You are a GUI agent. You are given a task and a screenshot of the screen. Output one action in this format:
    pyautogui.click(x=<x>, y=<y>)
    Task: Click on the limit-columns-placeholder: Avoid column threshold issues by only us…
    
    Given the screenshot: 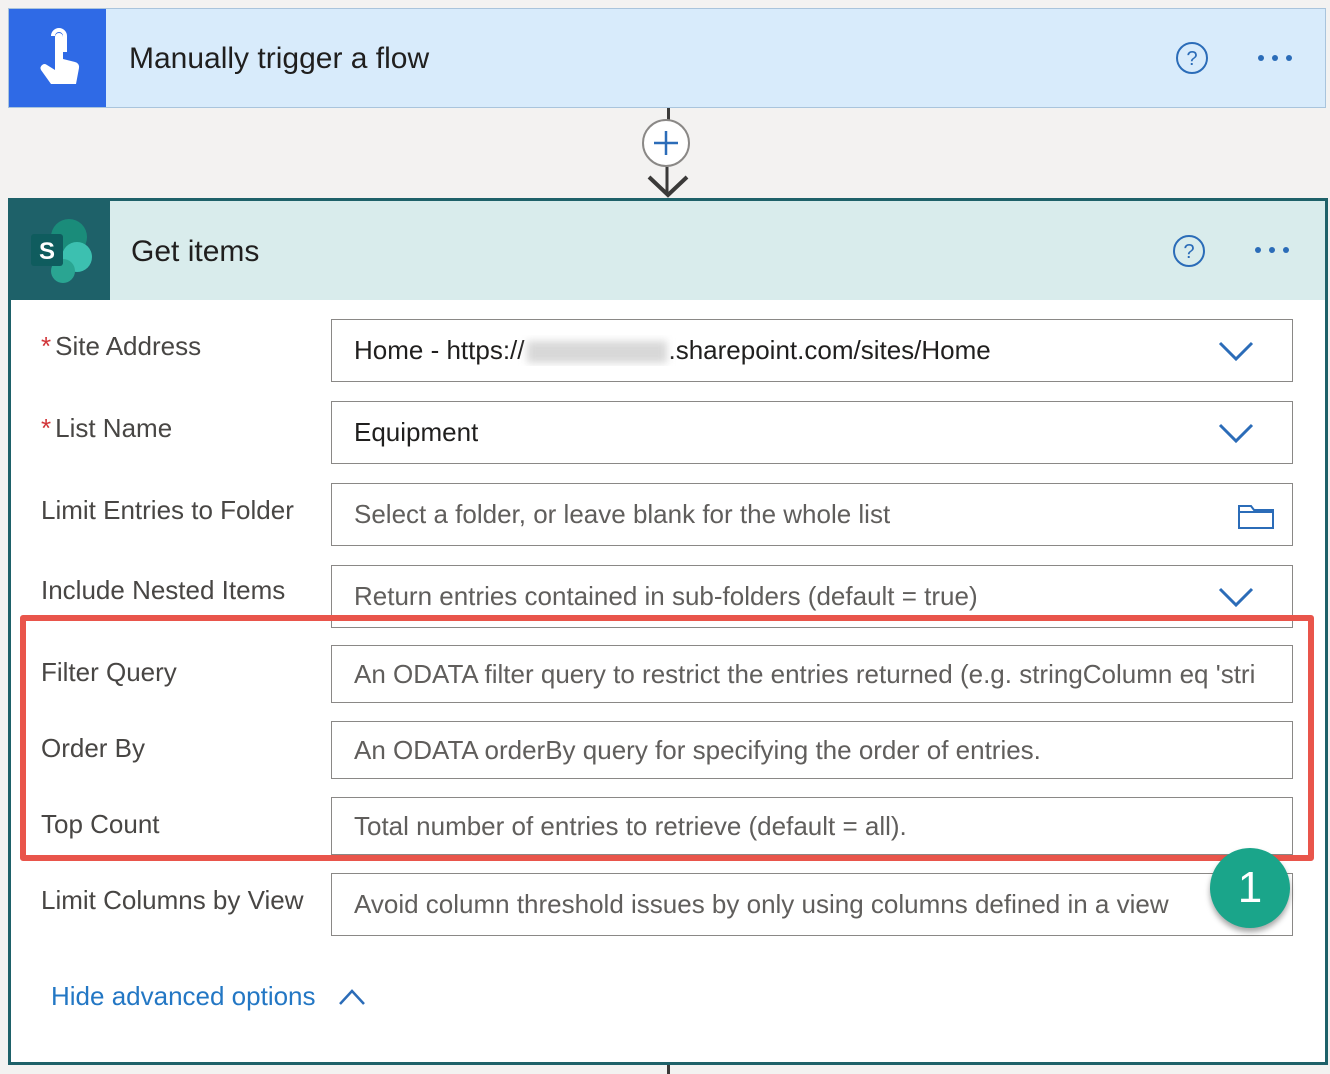 What is the action you would take?
    pyautogui.click(x=761, y=904)
    